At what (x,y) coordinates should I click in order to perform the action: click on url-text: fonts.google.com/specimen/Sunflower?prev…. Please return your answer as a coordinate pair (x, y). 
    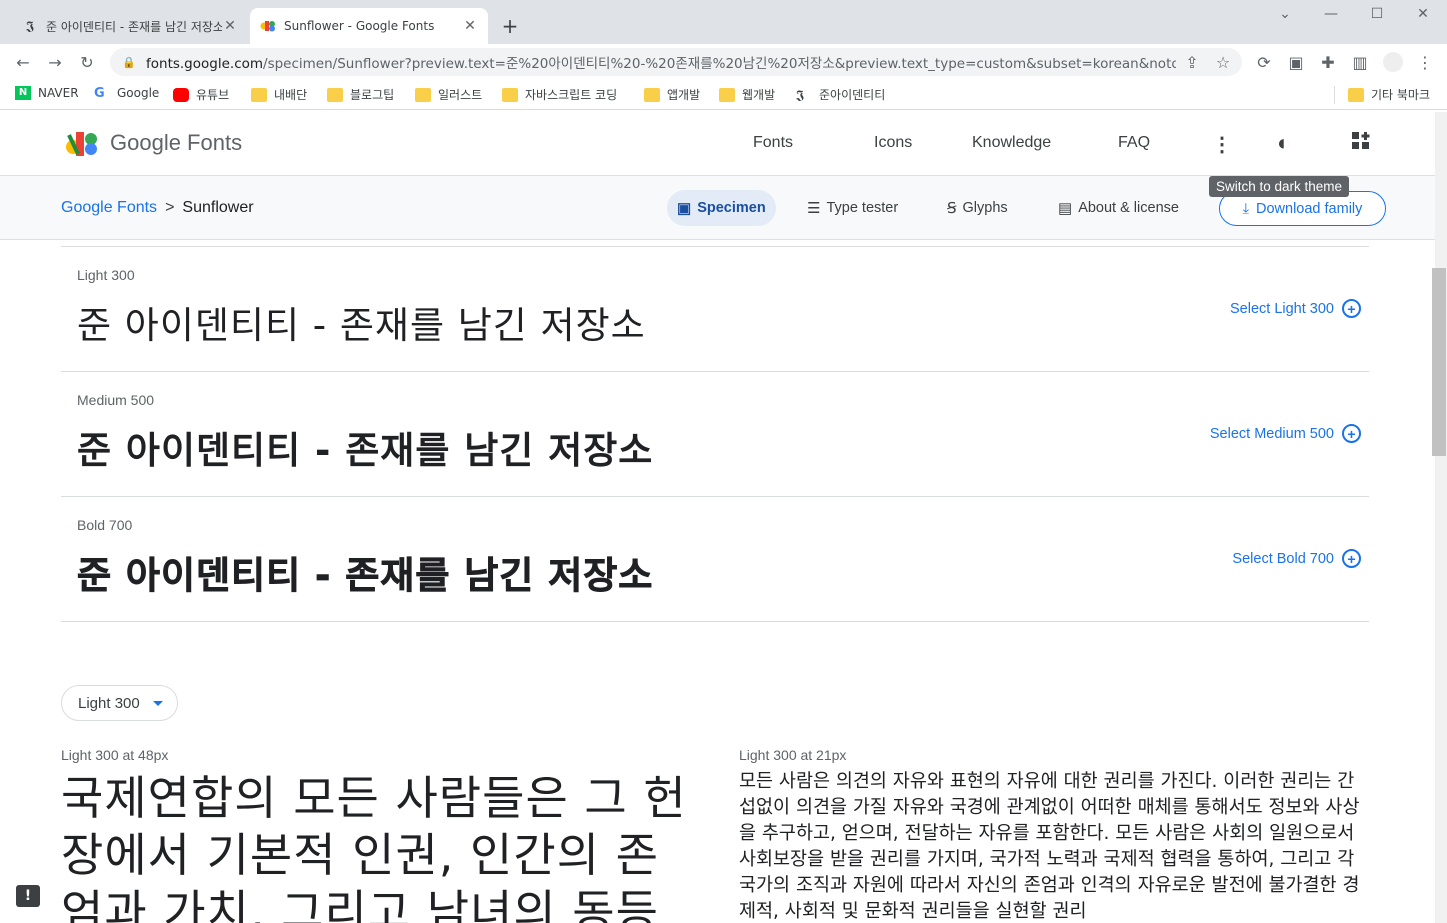
    Looking at the image, I should click on (661, 64).